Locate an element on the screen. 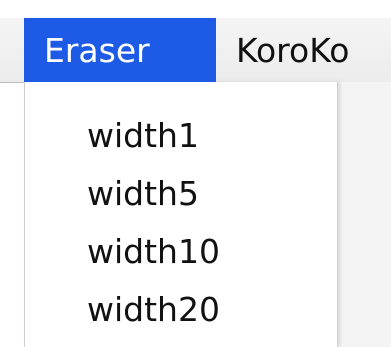 The image size is (391, 347). menu-koroko-label: KoroKo is located at coordinates (293, 50).